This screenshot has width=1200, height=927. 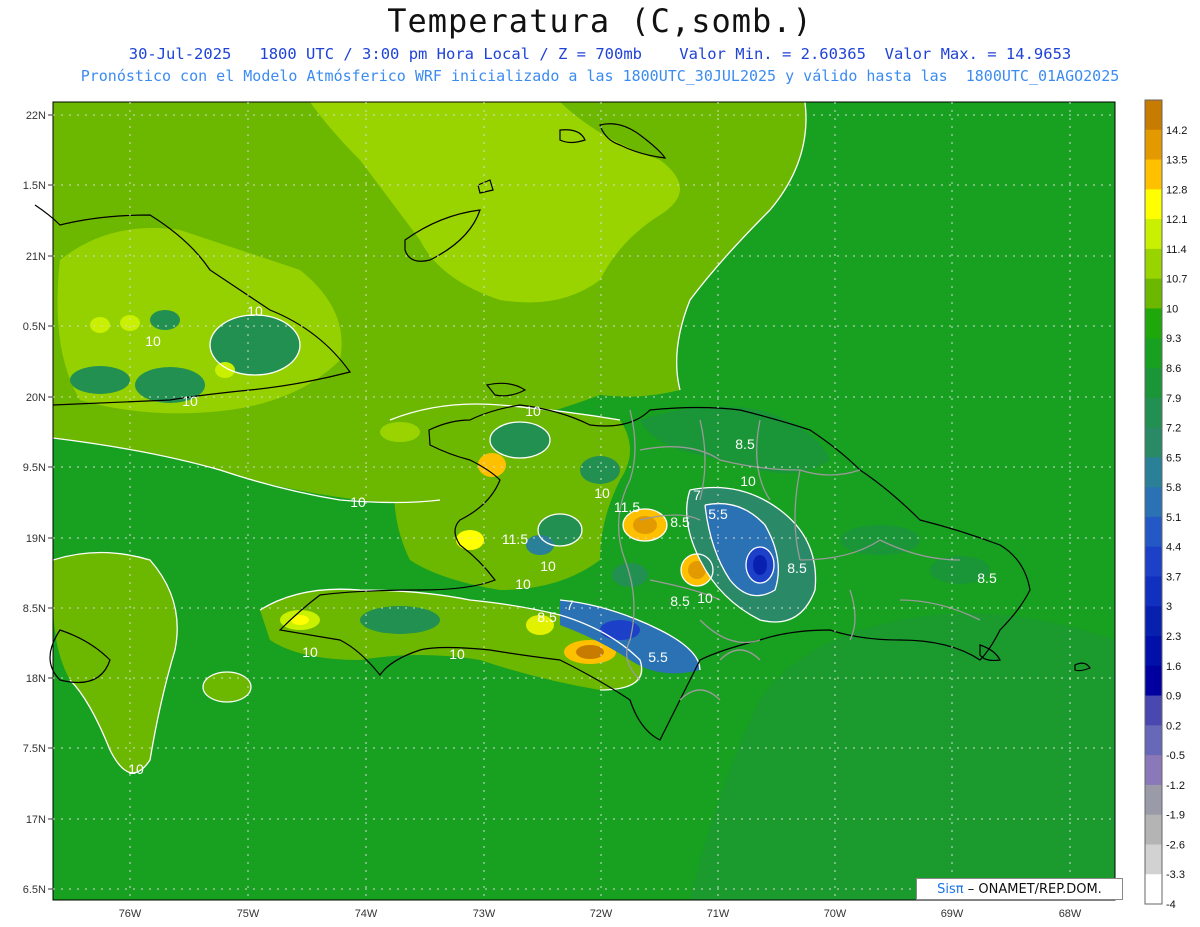 I want to click on lat-label: 22N, so click(x=36, y=116).